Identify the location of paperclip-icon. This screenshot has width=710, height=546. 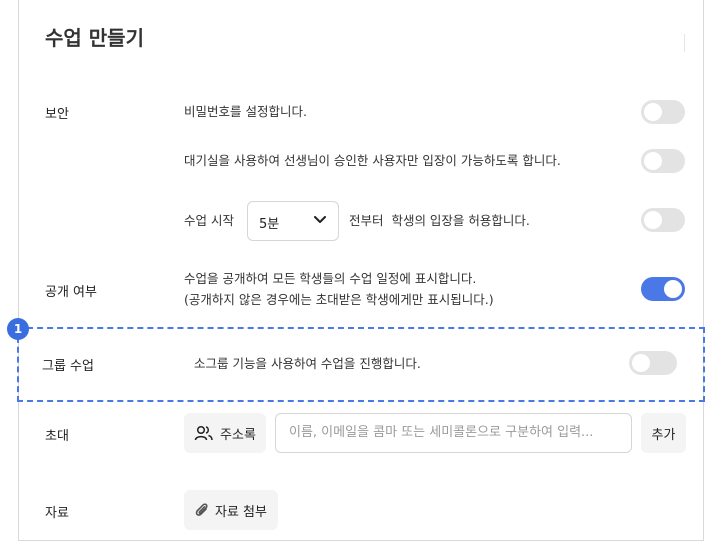
(201, 509).